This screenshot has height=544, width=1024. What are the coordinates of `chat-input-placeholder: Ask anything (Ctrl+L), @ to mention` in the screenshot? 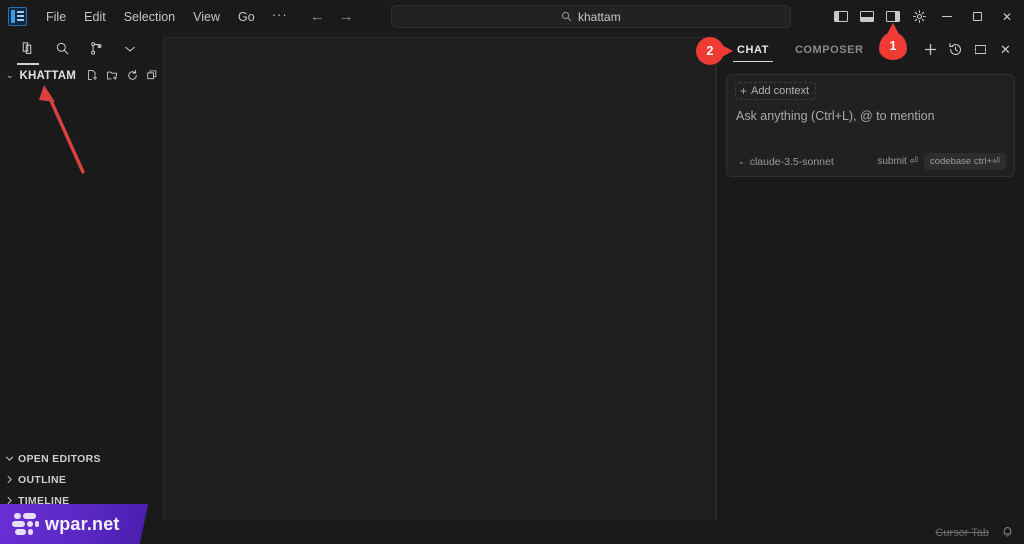 It's located at (870, 116).